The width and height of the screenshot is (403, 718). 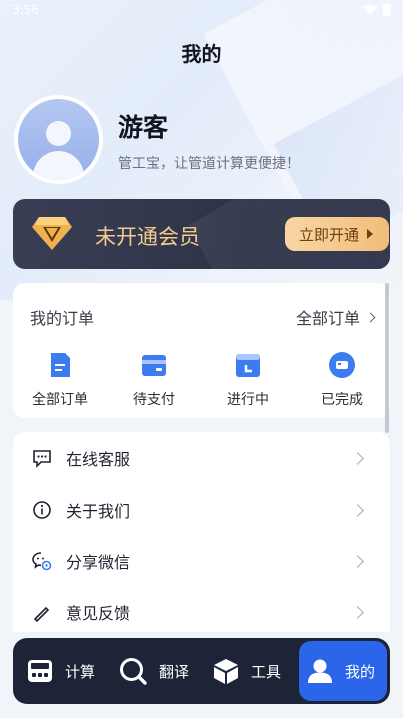 What do you see at coordinates (201, 234) in the screenshot?
I see `vip-card: 未开通会员 立即开通` at bounding box center [201, 234].